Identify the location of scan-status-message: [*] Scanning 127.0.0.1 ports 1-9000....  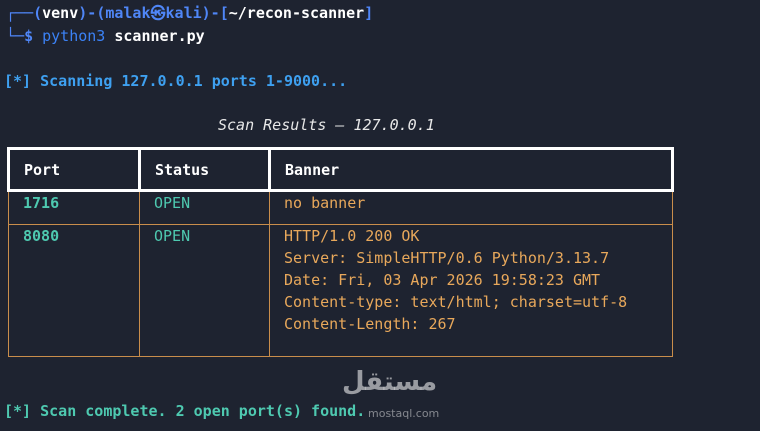
(176, 81).